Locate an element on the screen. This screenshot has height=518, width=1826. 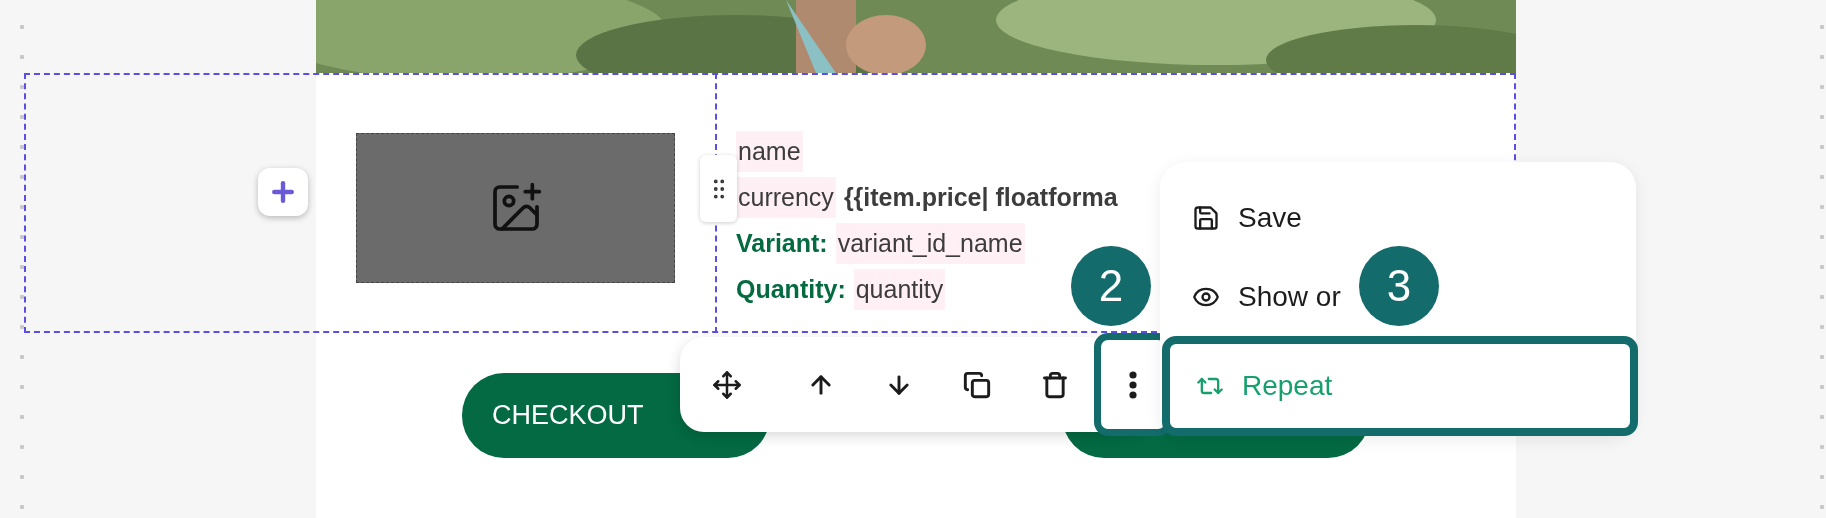
save-icon is located at coordinates (1206, 217).